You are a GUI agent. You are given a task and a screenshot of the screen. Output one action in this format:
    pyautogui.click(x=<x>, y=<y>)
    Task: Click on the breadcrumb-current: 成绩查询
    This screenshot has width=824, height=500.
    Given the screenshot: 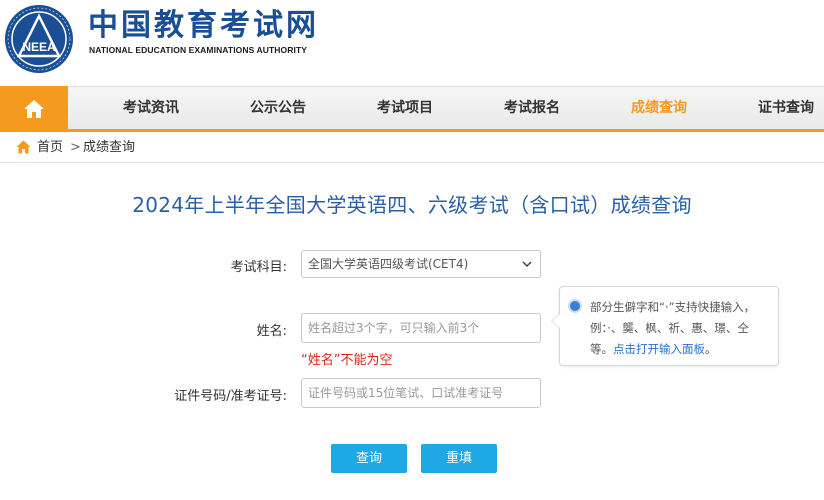 What is the action you would take?
    pyautogui.click(x=109, y=147)
    